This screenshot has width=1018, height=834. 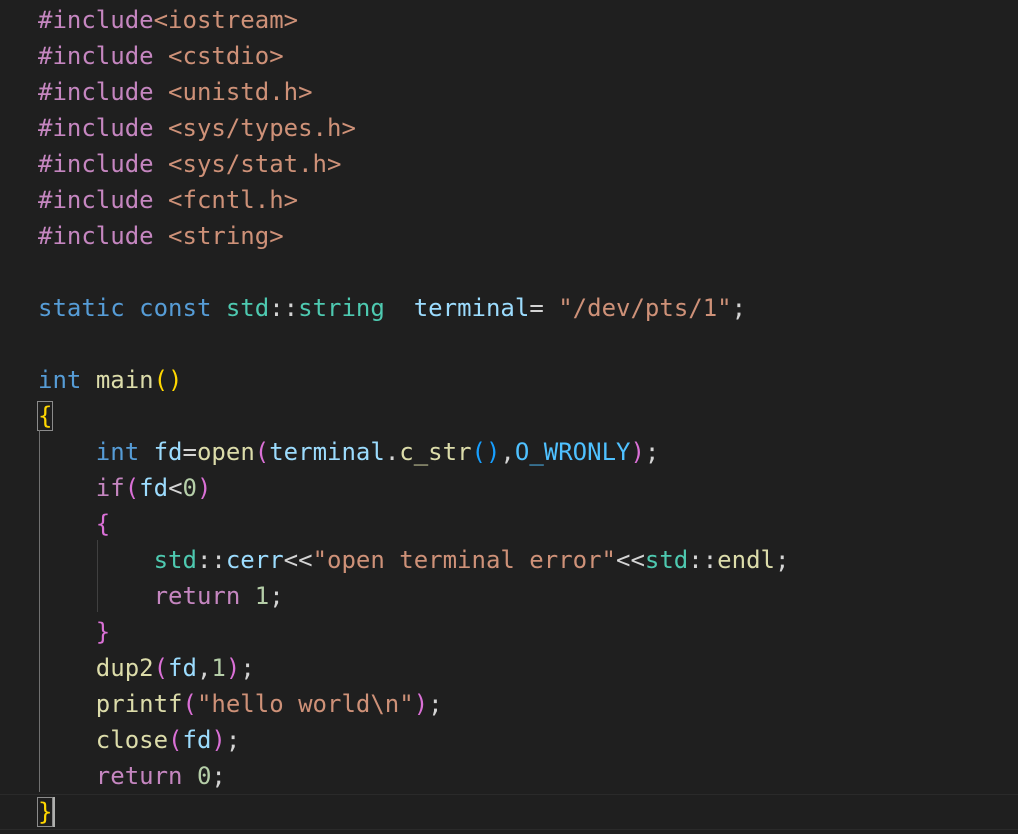 What do you see at coordinates (262, 128) in the screenshot?
I see `code-token: <sys/types.h>` at bounding box center [262, 128].